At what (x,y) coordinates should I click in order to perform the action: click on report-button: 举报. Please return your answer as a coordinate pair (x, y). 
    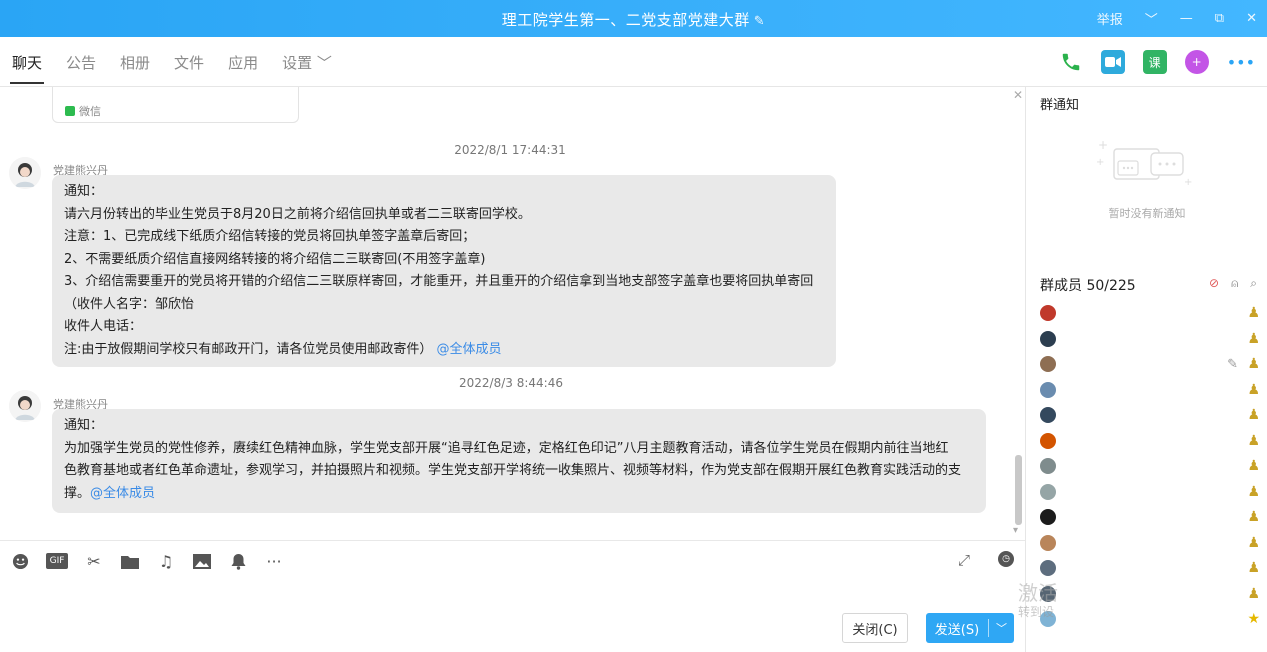
    Looking at the image, I should click on (1110, 18).